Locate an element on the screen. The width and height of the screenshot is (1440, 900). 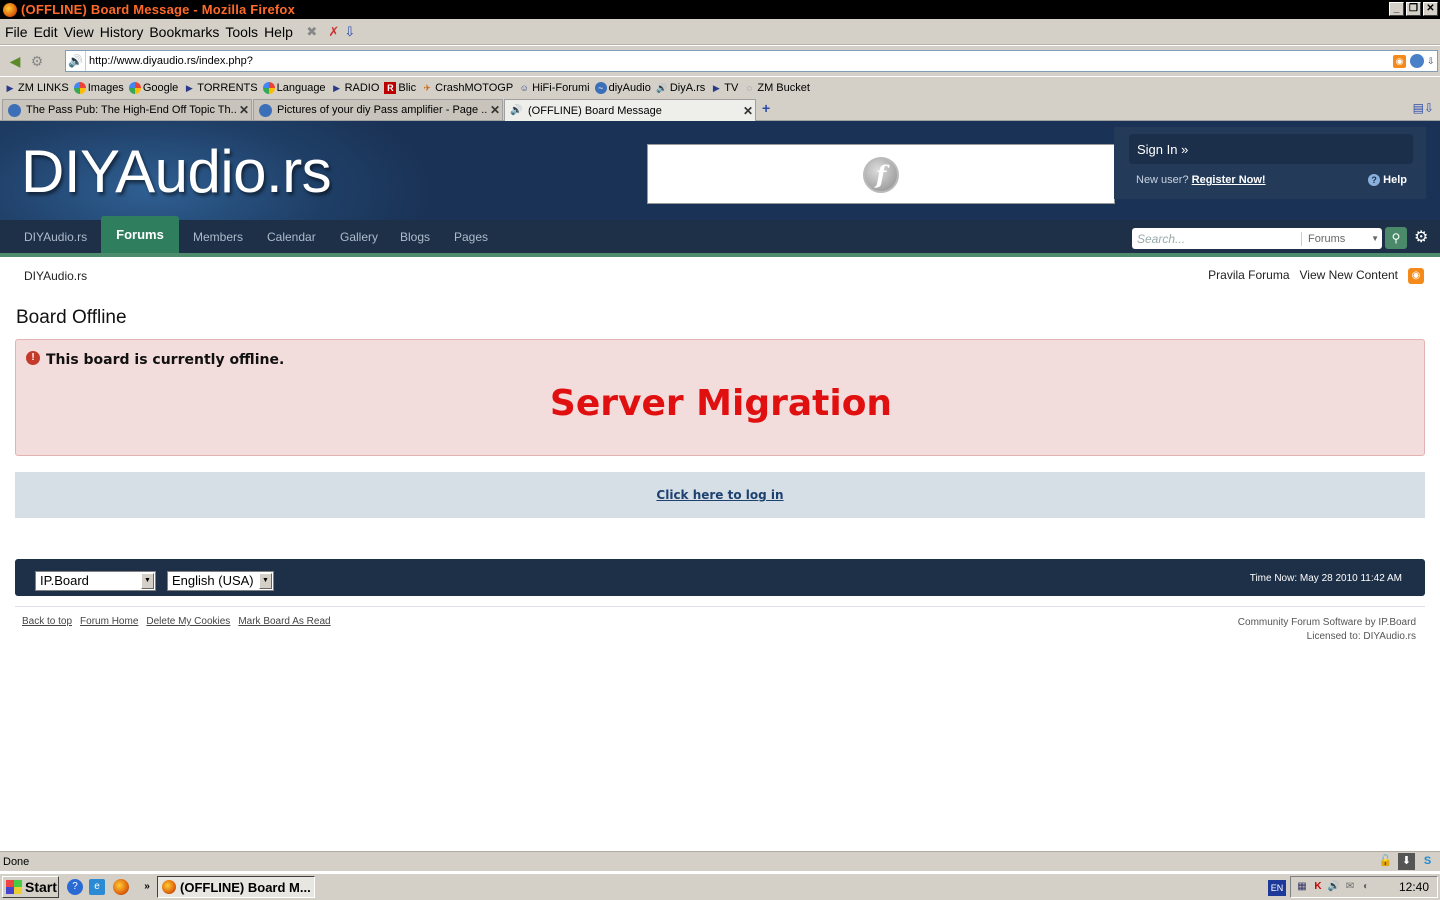
speaker-favicon-icon: 🔊 is located at coordinates (76, 61).